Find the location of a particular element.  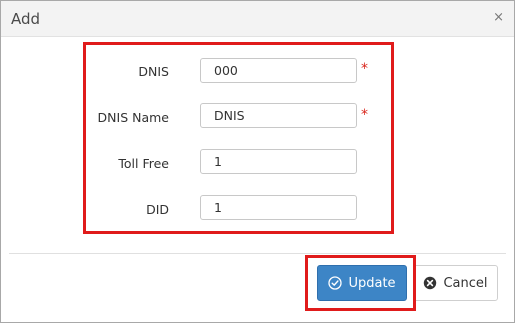

cancel-button: Cancel is located at coordinates (455, 283).